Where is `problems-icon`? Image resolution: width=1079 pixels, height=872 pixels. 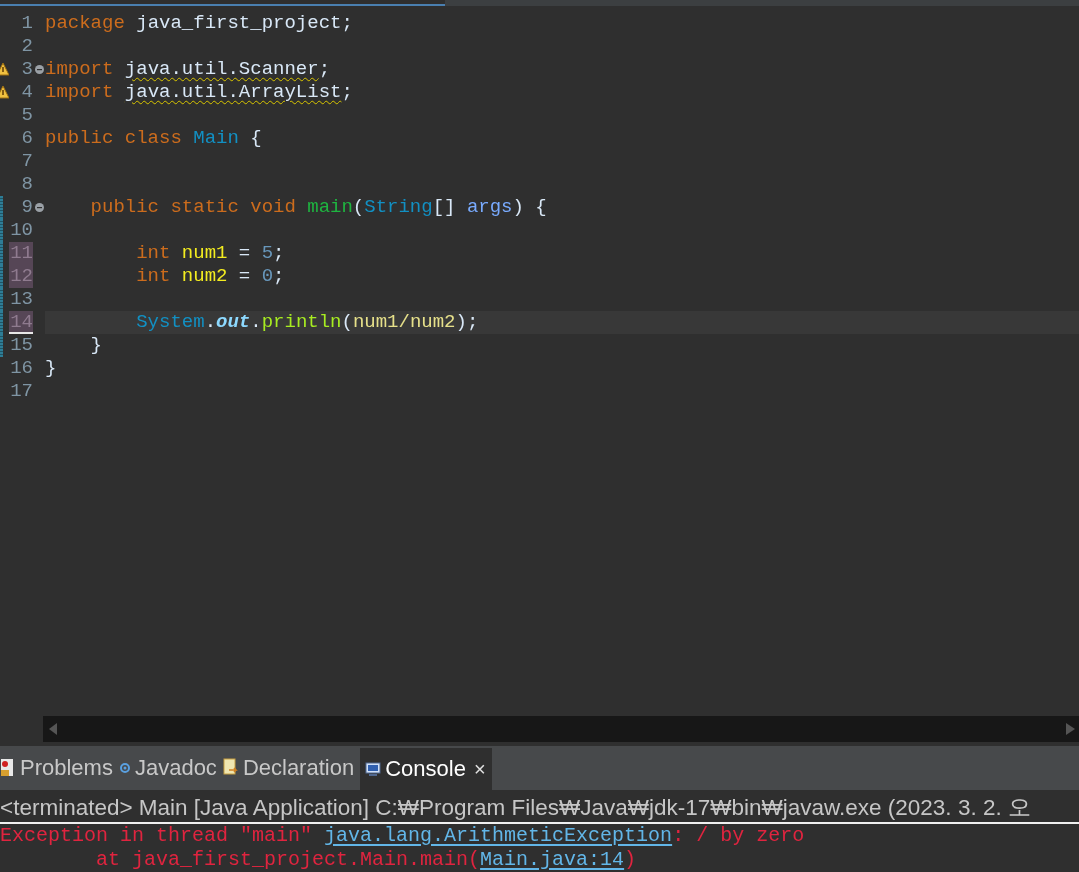 problems-icon is located at coordinates (8, 768).